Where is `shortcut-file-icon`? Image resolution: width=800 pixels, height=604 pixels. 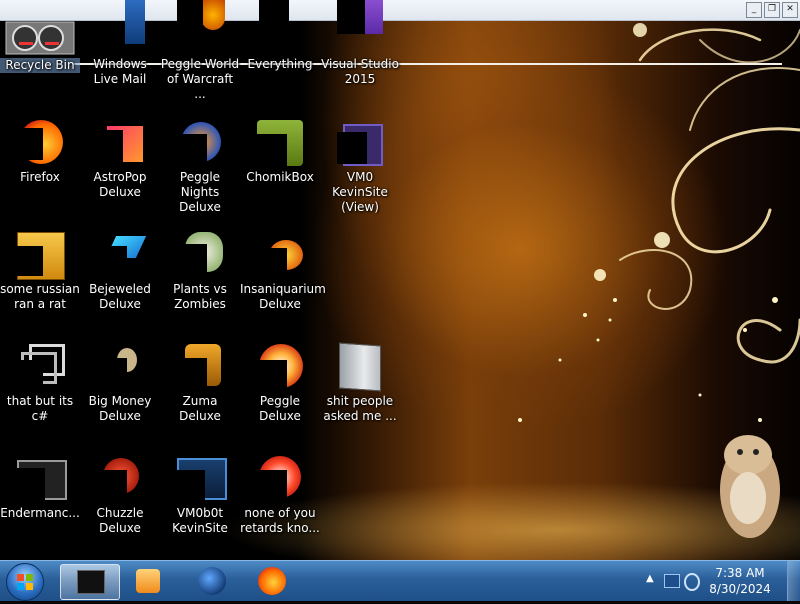
shortcut-file-icon is located at coordinates (41, 256).